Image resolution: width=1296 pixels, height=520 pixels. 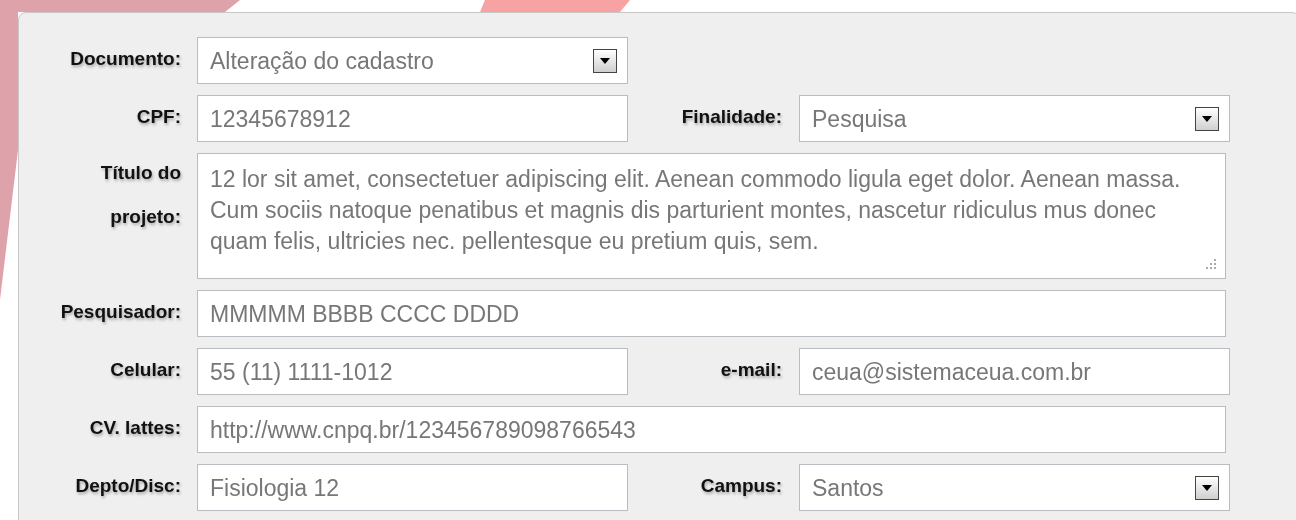 What do you see at coordinates (412, 487) in the screenshot?
I see `input-field: Fisiologia 12` at bounding box center [412, 487].